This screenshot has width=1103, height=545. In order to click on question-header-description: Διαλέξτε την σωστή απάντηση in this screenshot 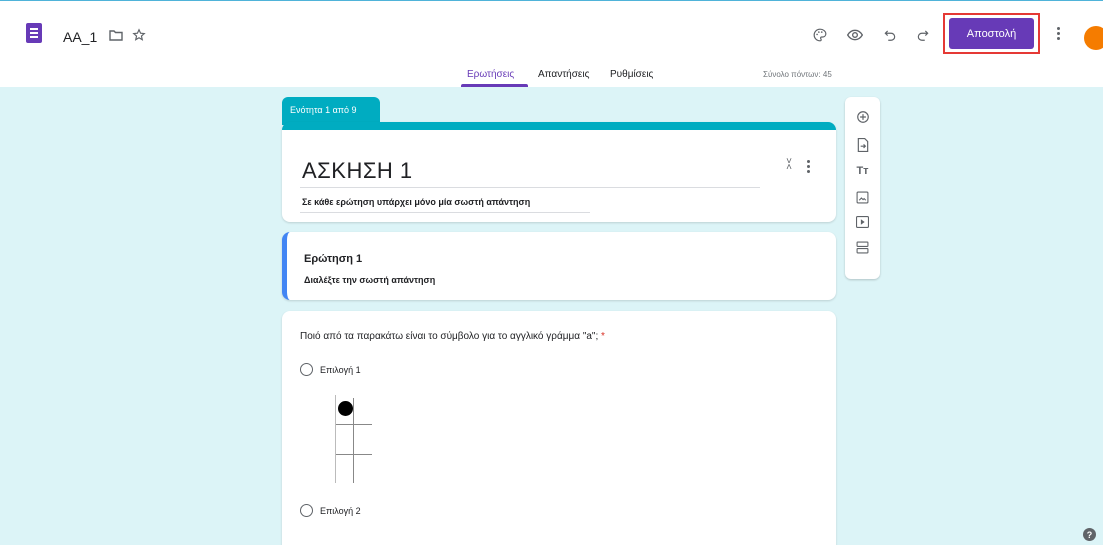, I will do `click(369, 280)`.